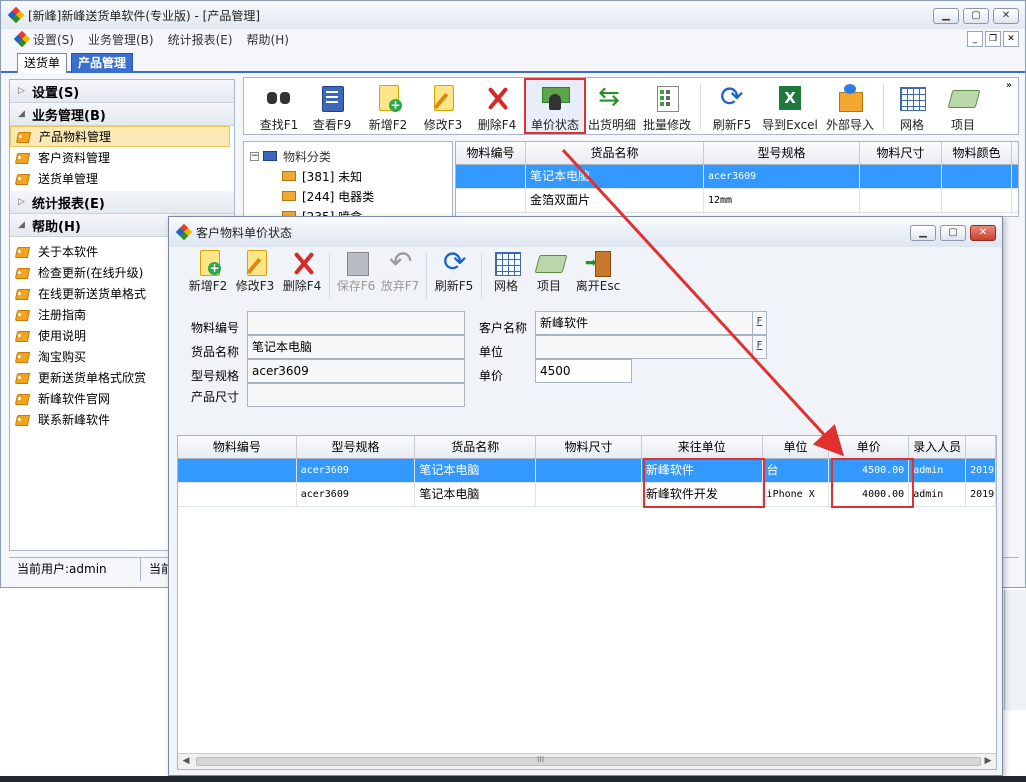 Image resolution: width=1026 pixels, height=782 pixels. I want to click on sidebar-group-business: ◢ 业务管理(B), so click(122, 114).